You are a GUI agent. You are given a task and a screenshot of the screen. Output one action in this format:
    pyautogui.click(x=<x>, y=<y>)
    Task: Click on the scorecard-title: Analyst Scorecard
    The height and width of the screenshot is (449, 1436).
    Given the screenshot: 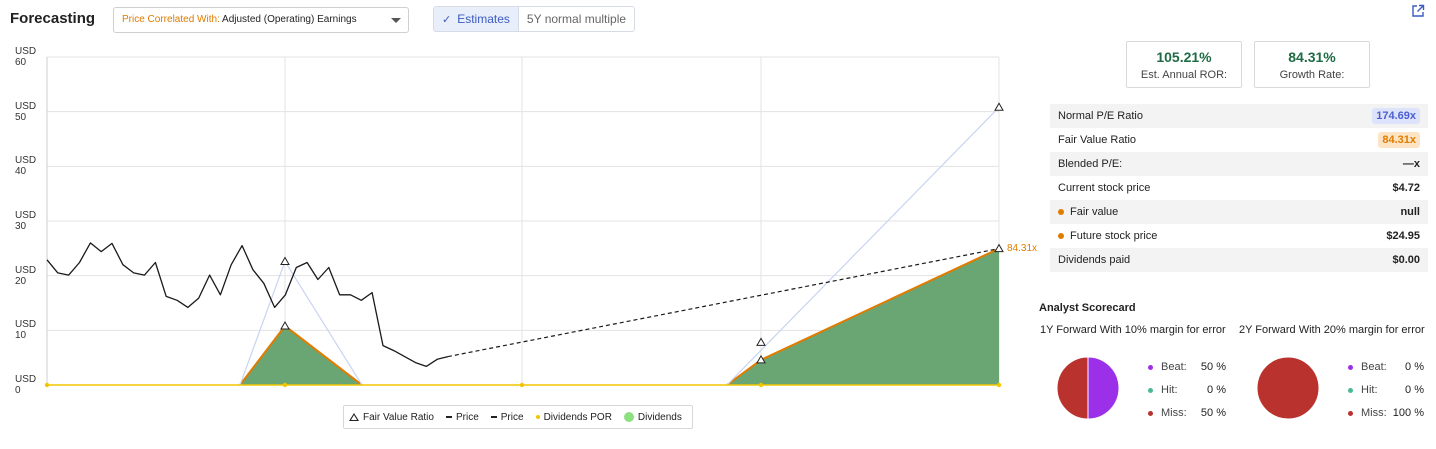 What is the action you would take?
    pyautogui.click(x=1087, y=308)
    